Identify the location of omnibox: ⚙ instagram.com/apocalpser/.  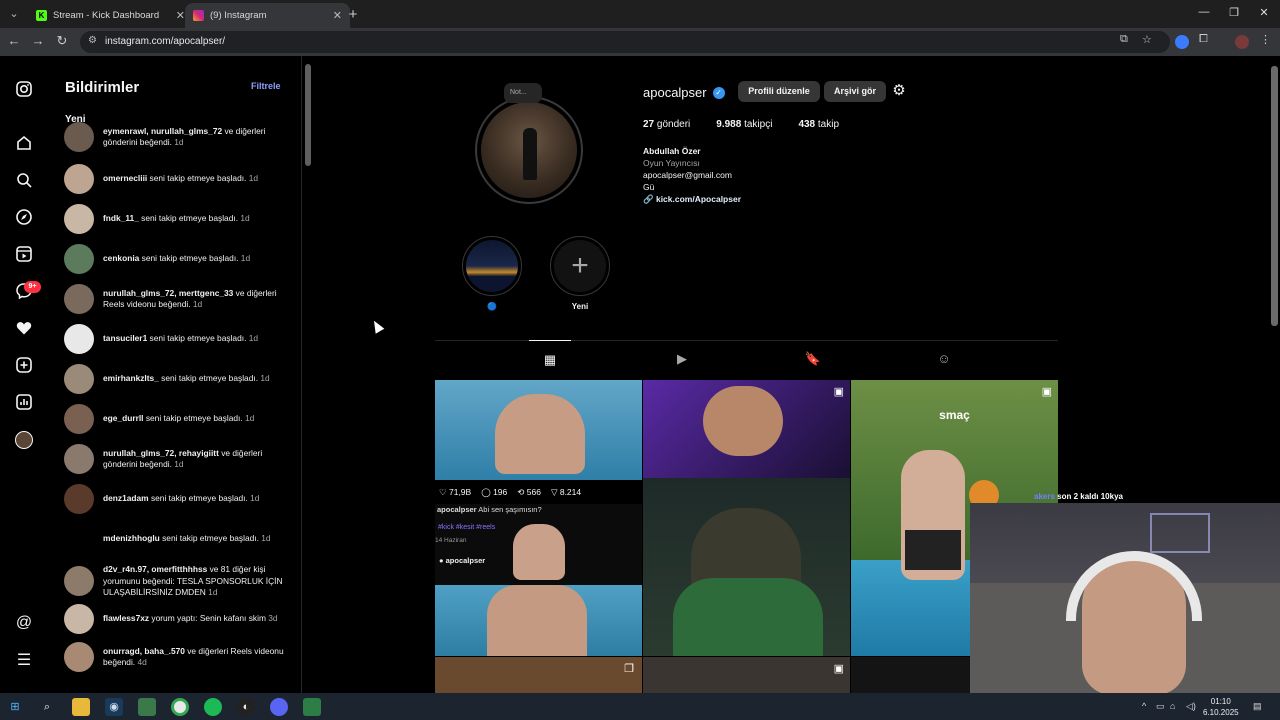
(625, 42).